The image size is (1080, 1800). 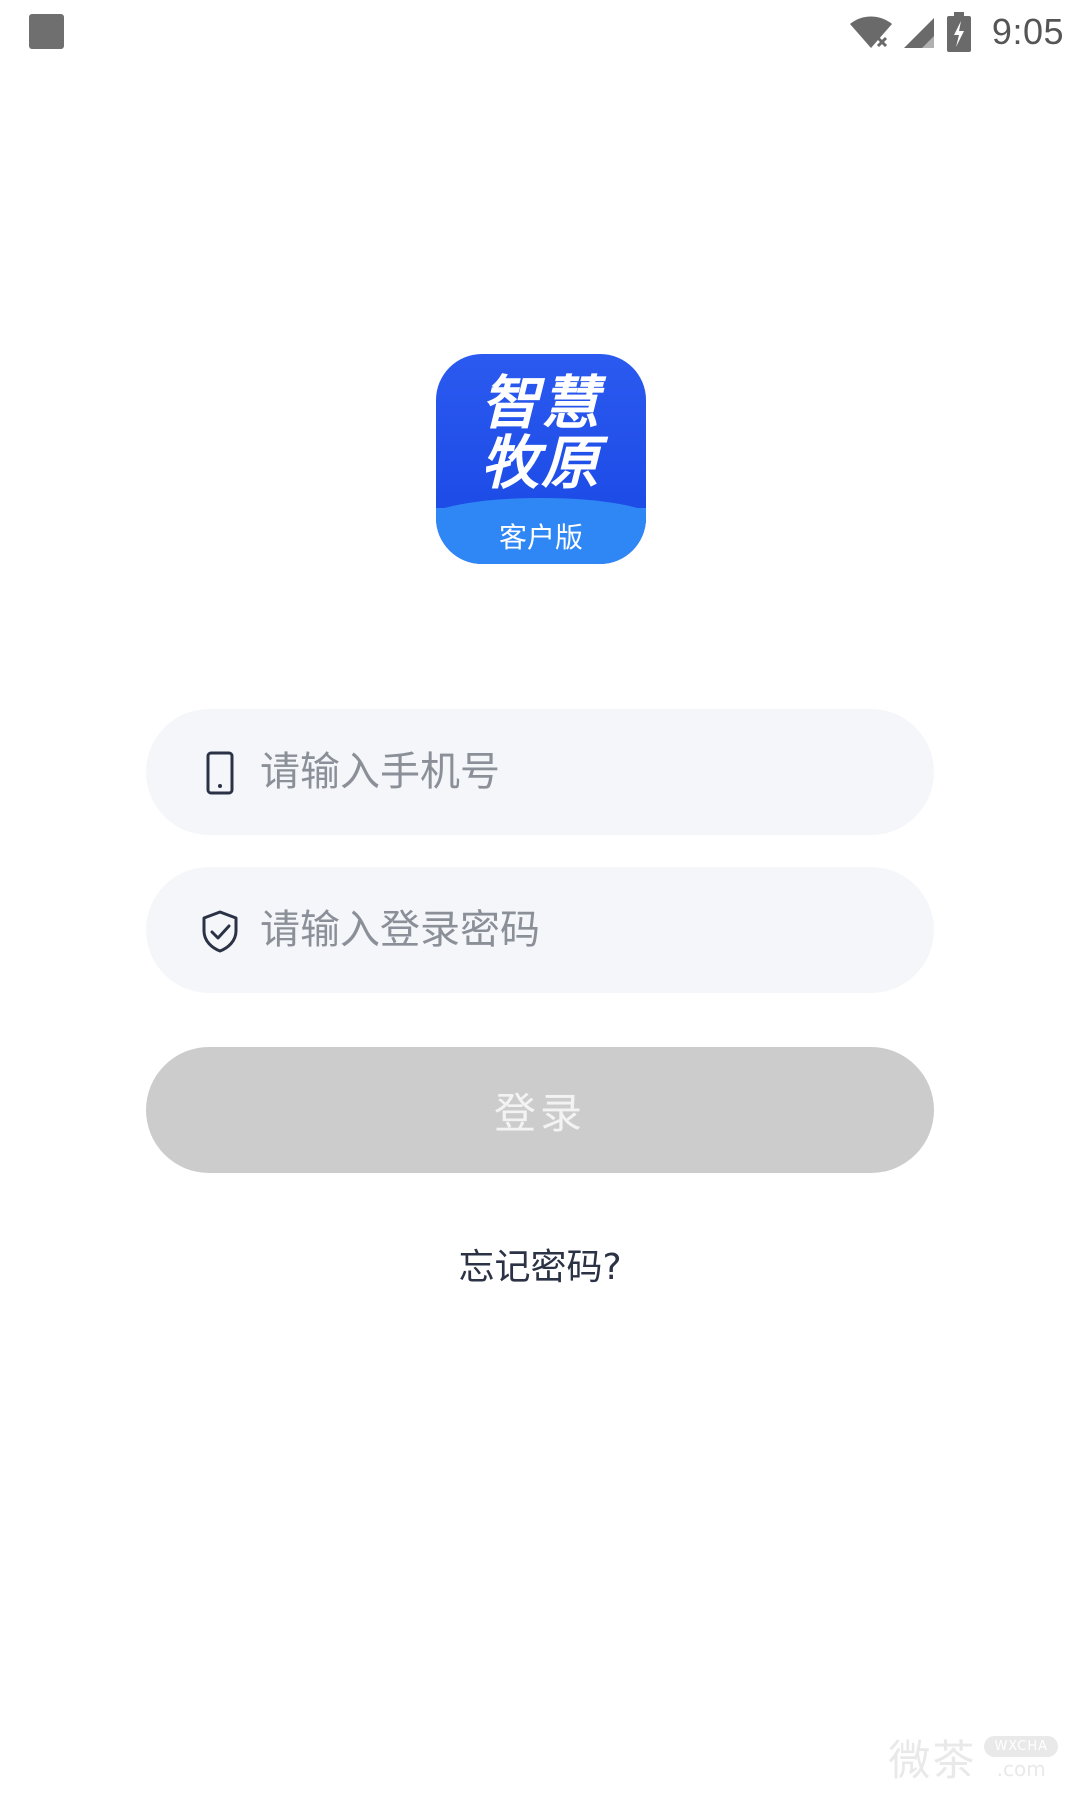 What do you see at coordinates (570, 930) in the screenshot?
I see `password-input` at bounding box center [570, 930].